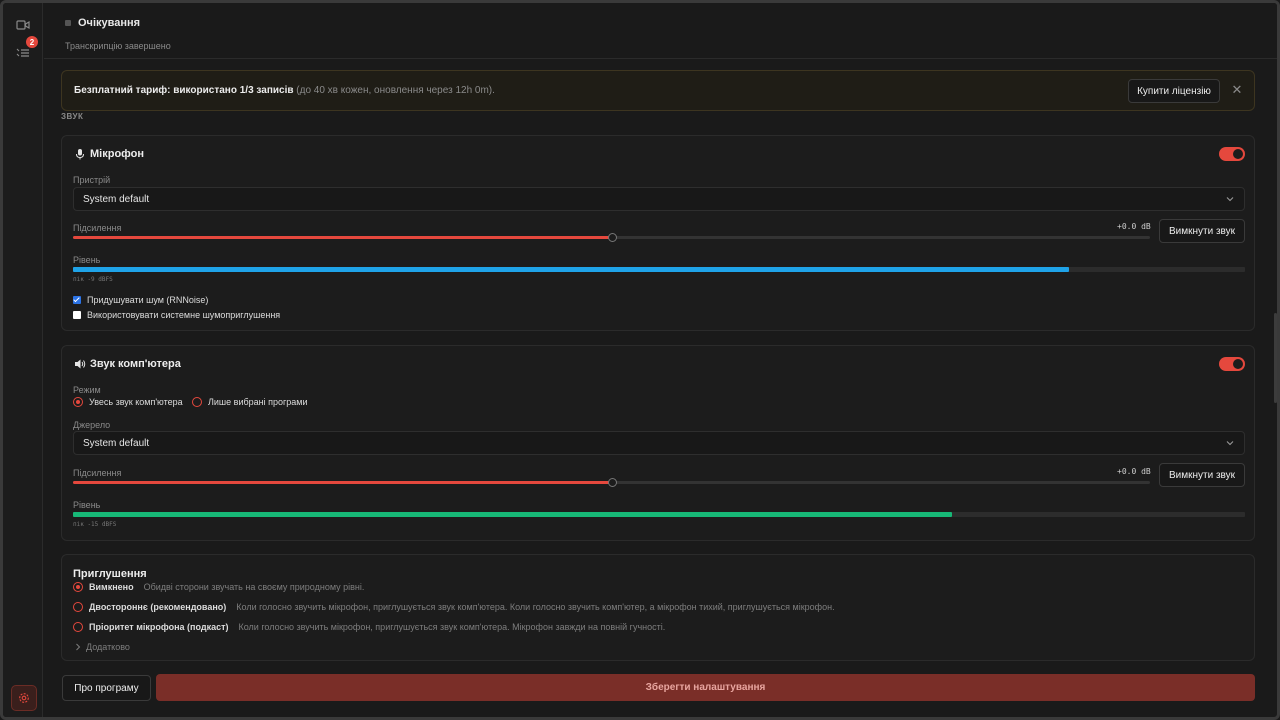  I want to click on system-audio-title: Звук комп'ютера, so click(135, 364).